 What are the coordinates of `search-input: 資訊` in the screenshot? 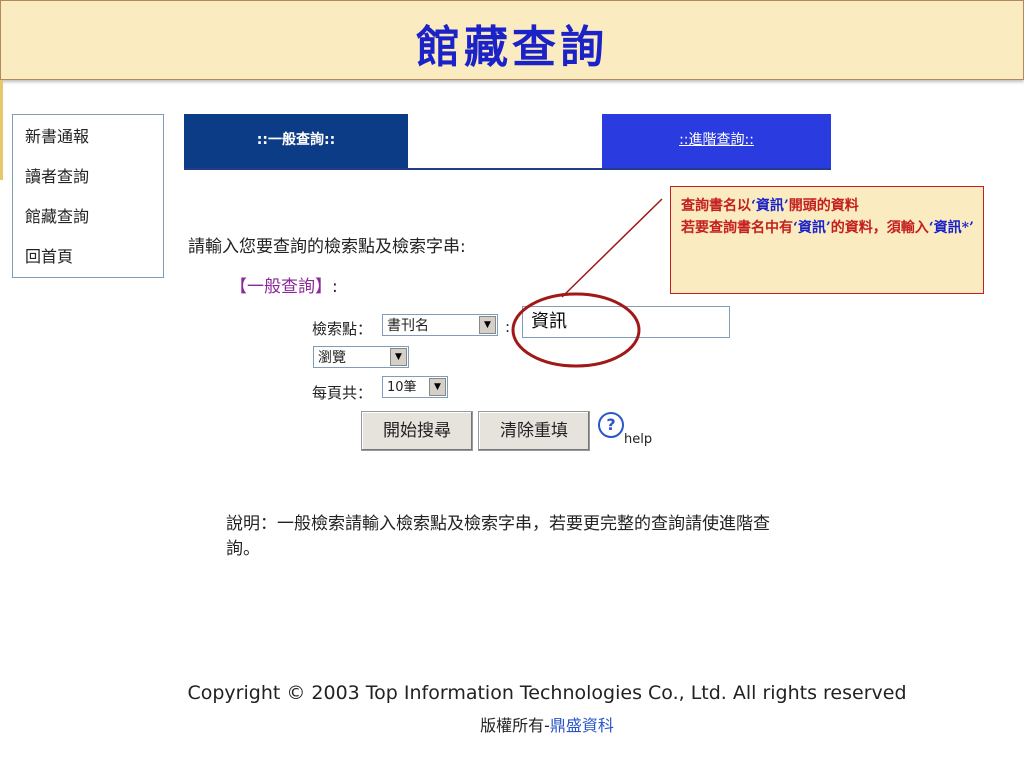 It's located at (626, 322).